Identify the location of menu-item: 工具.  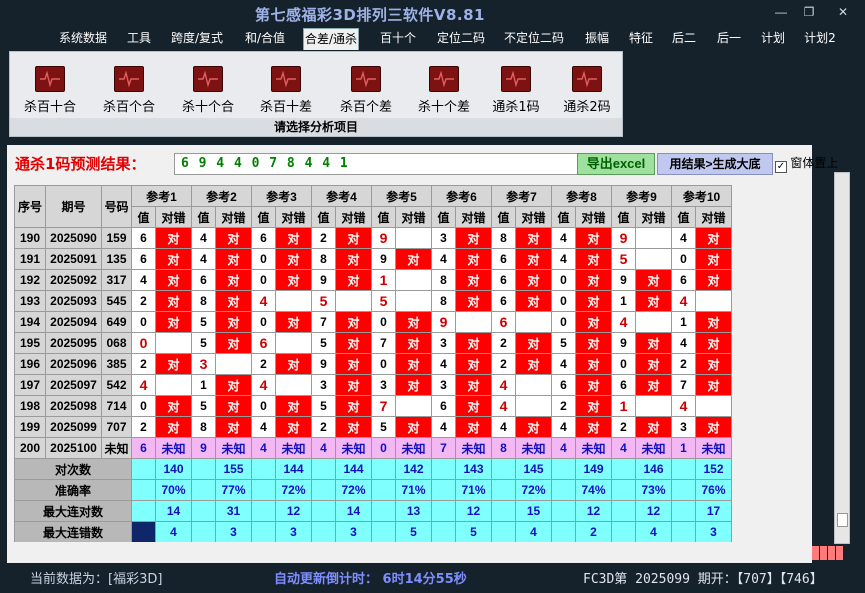
(139, 39).